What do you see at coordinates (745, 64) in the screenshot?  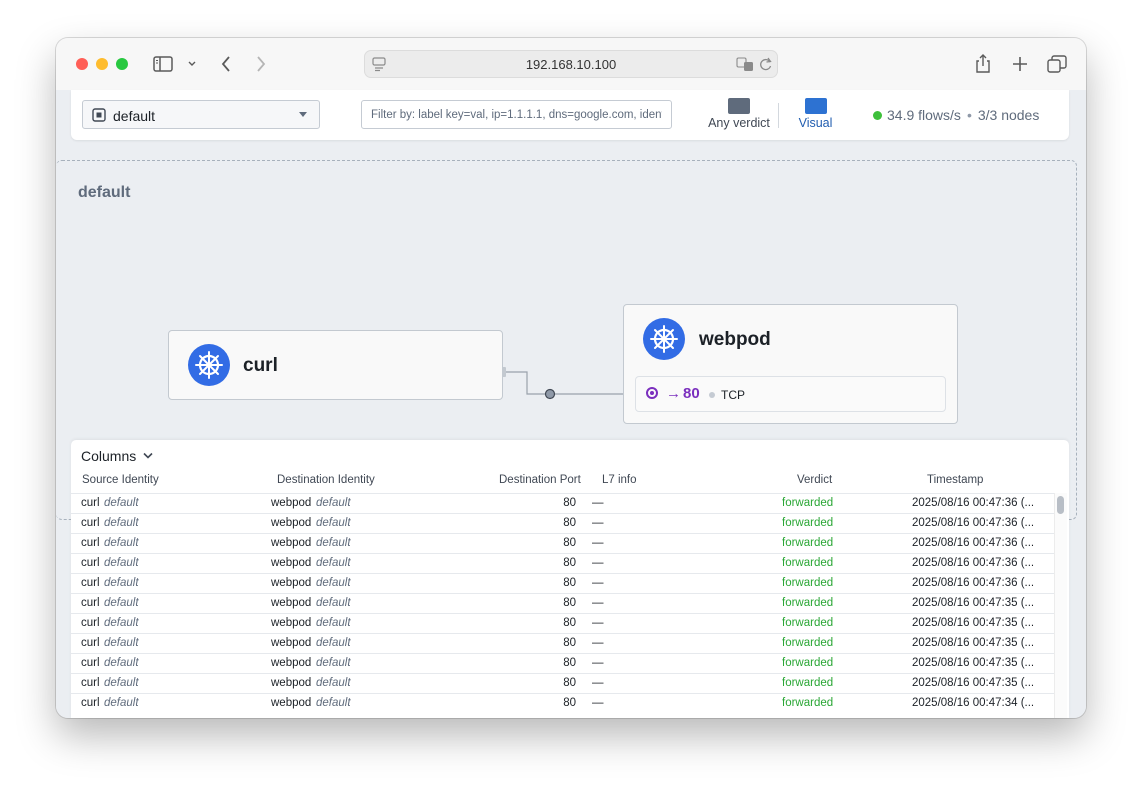 I see `translate-icon` at bounding box center [745, 64].